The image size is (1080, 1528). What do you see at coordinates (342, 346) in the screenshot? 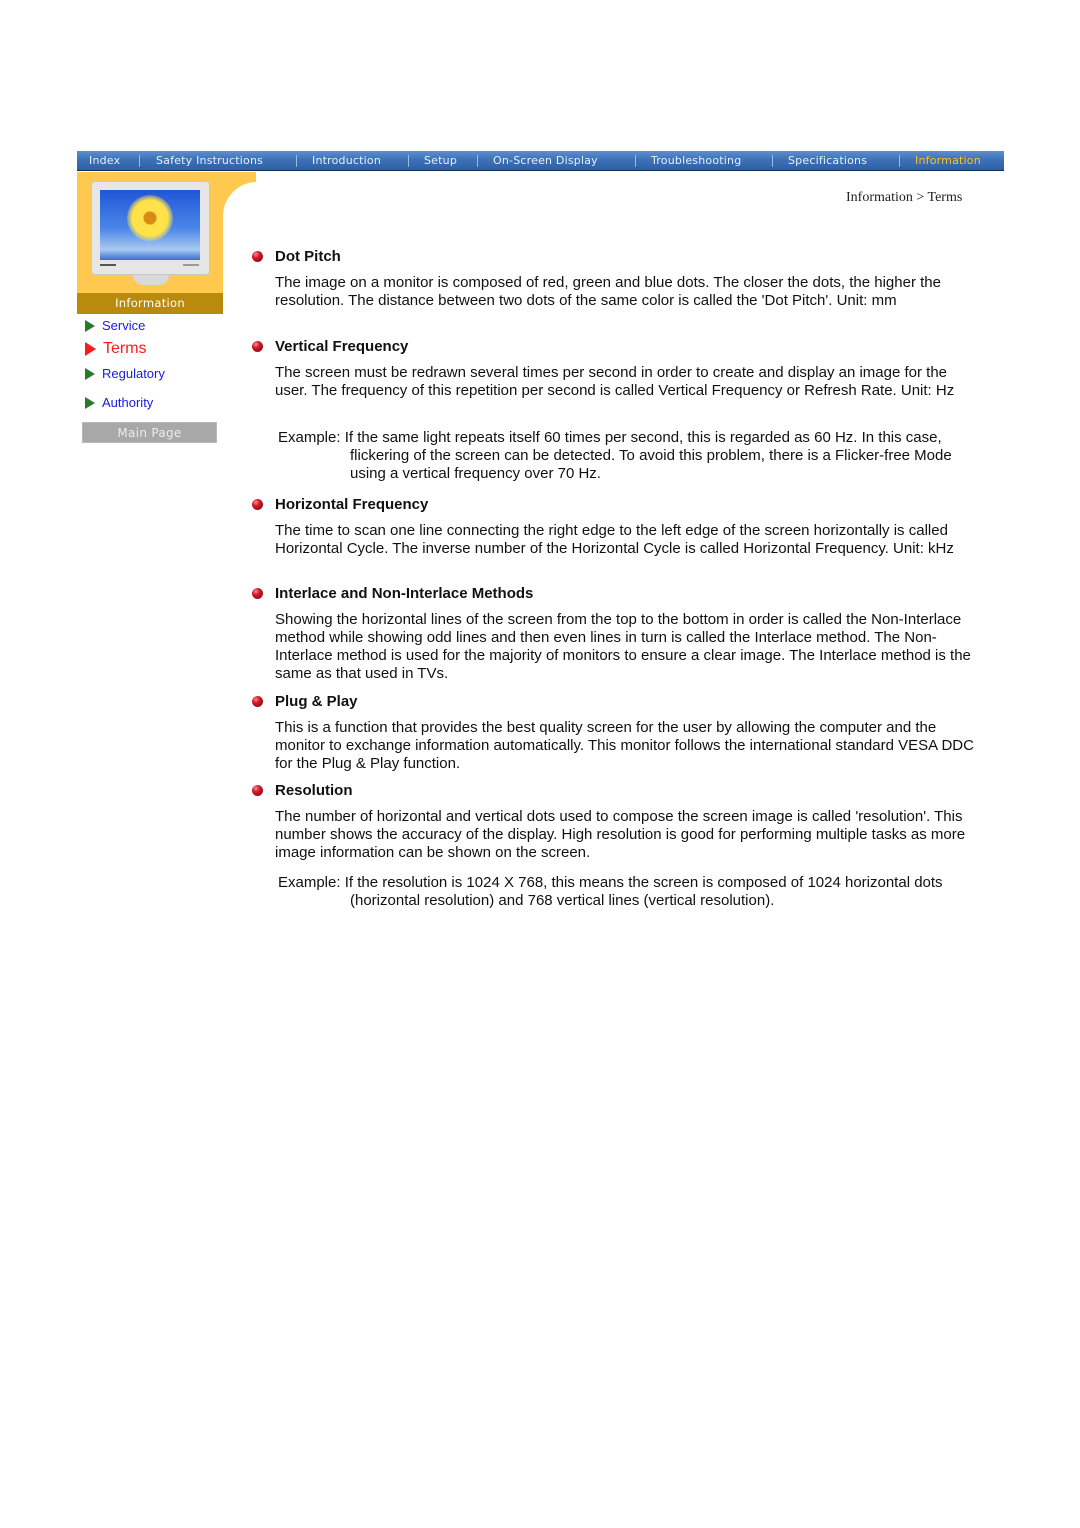
I see `section-title: Vertical Frequency` at bounding box center [342, 346].